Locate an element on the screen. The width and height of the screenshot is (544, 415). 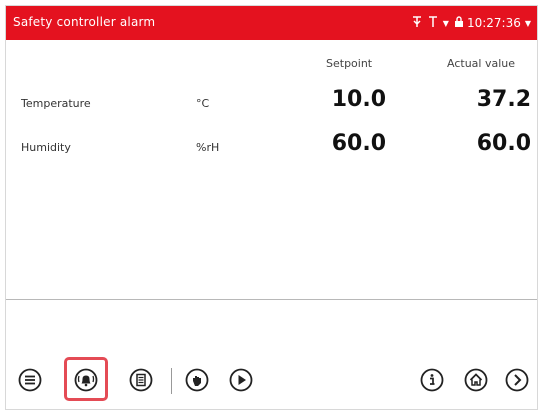
header-status-area: ▼ 10:27:36 ▼ is located at coordinates (469, 23).